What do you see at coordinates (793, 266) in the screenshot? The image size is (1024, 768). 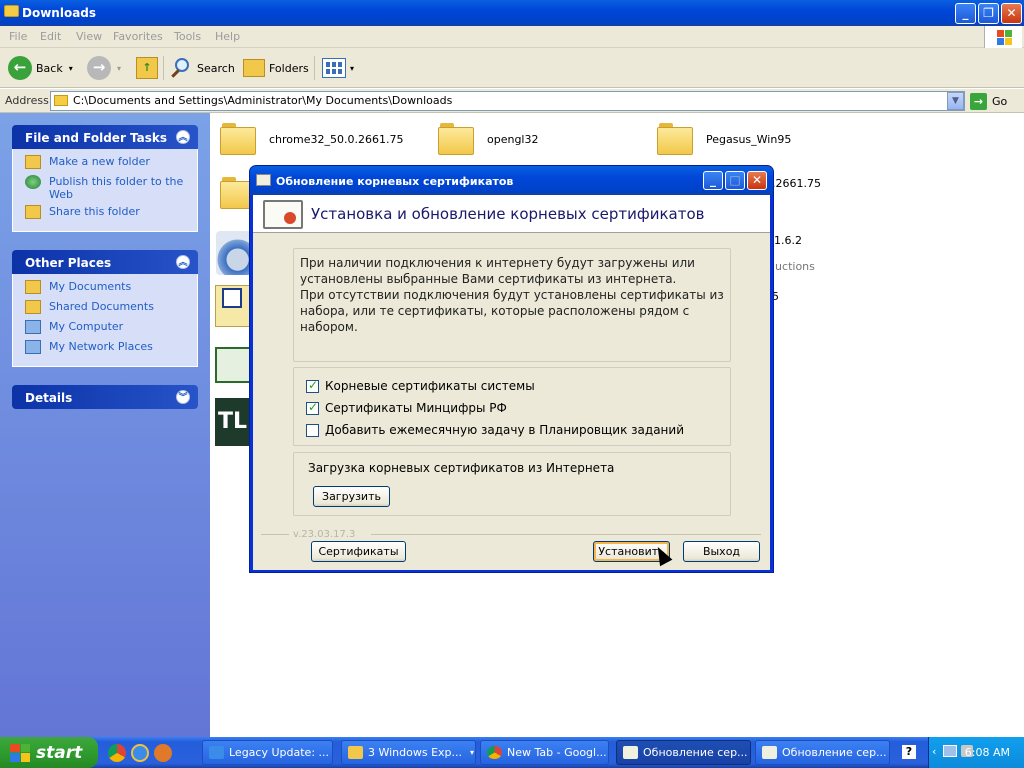 I see `file-name: luctions` at bounding box center [793, 266].